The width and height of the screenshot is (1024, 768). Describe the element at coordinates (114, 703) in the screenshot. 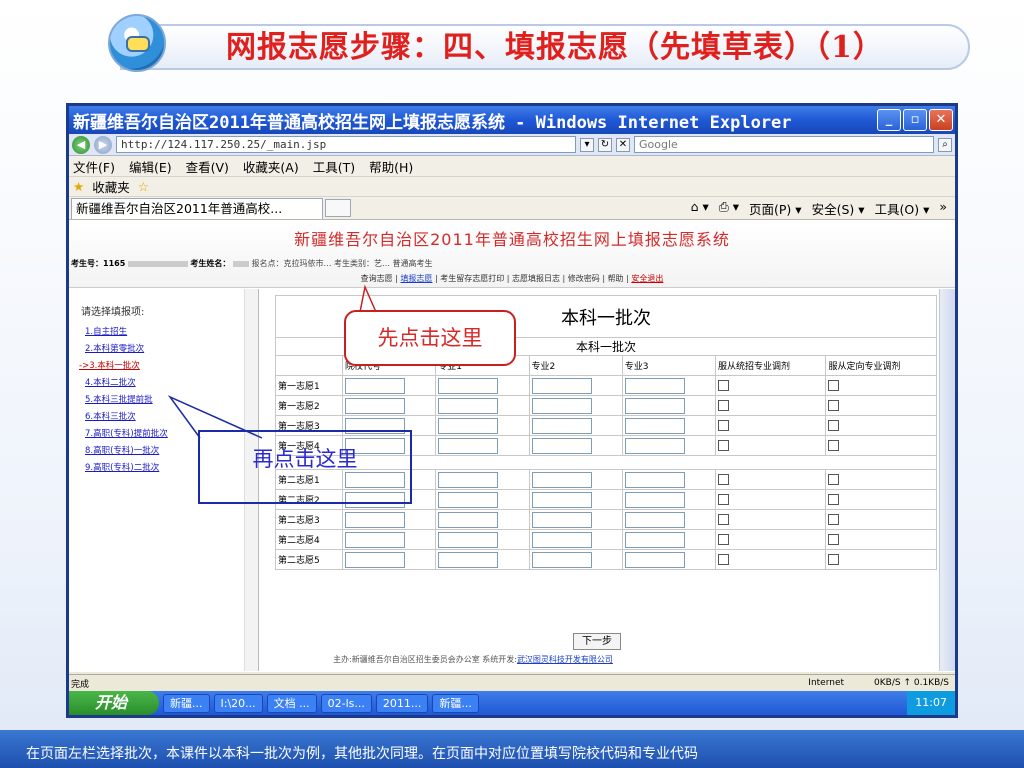

I see `start-button: 开始` at that location.